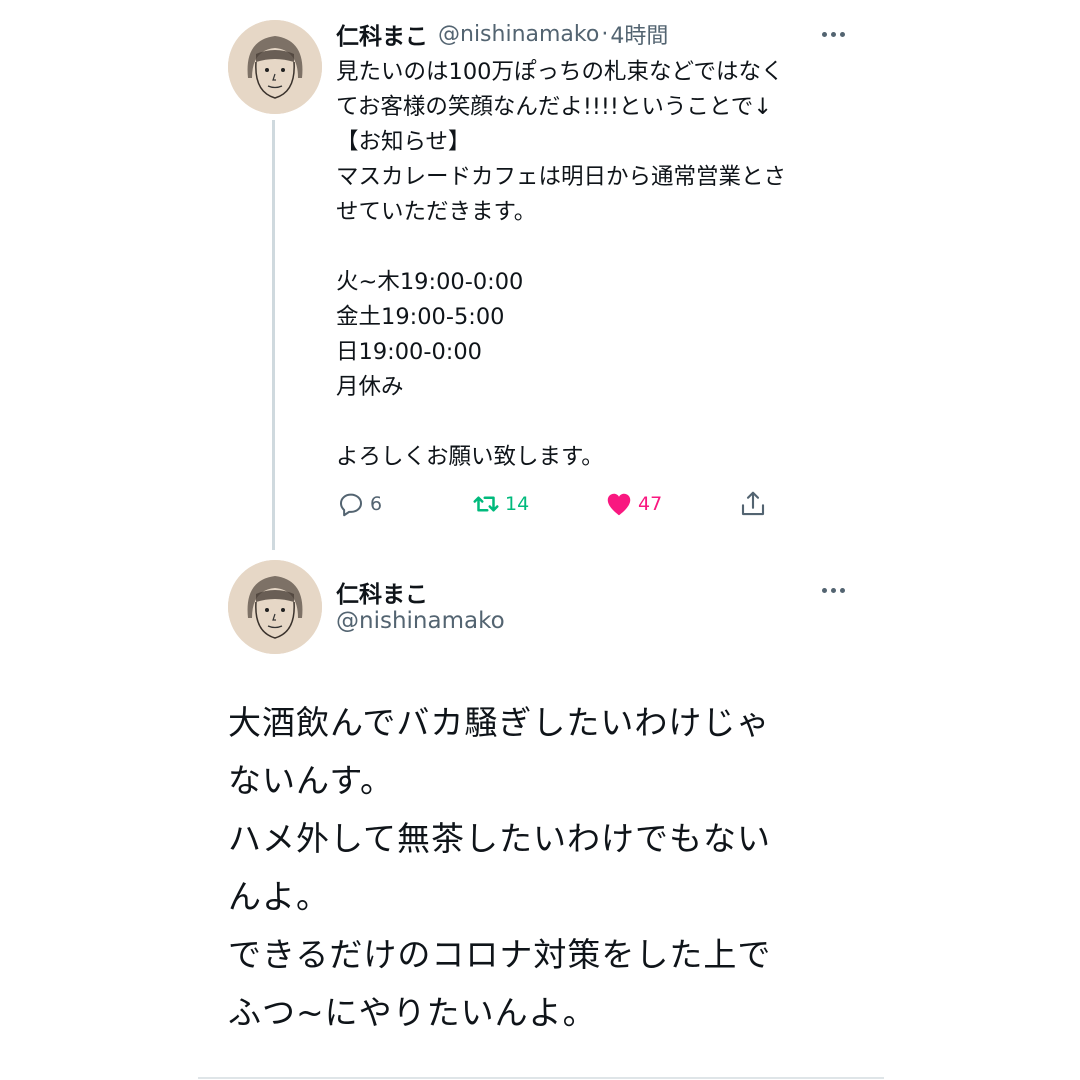 The image size is (1080, 1080). What do you see at coordinates (486, 504) in the screenshot?
I see `retweet-icon` at bounding box center [486, 504].